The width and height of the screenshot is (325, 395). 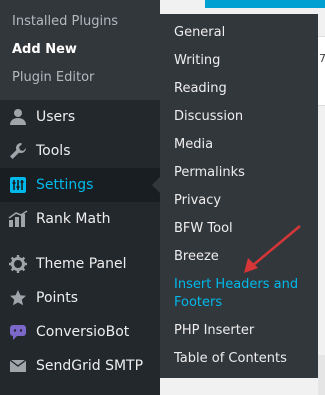 I want to click on annotation-arrow, so click(x=272, y=249).